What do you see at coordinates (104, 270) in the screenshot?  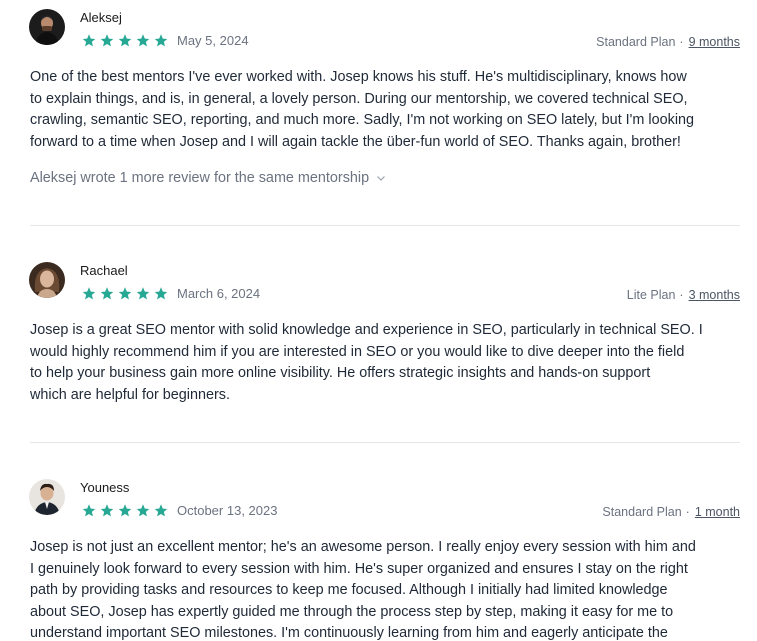 I see `reviewer-name: Rachael` at bounding box center [104, 270].